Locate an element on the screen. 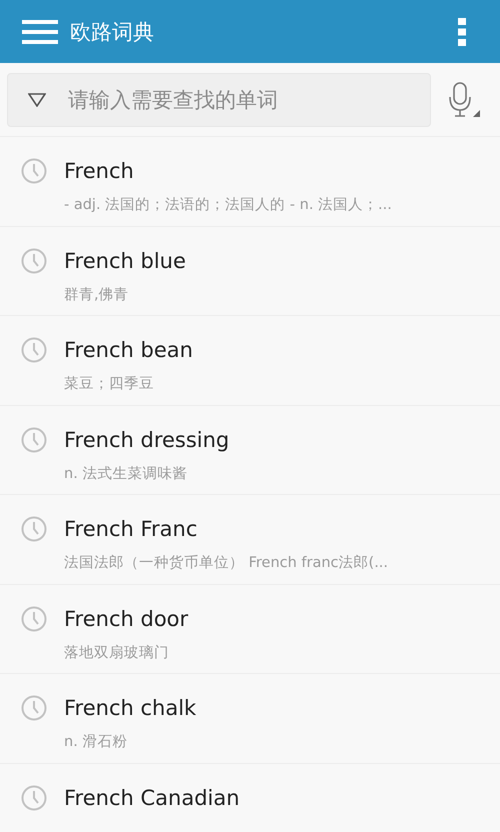  word-text: French Canadian is located at coordinates (152, 797).